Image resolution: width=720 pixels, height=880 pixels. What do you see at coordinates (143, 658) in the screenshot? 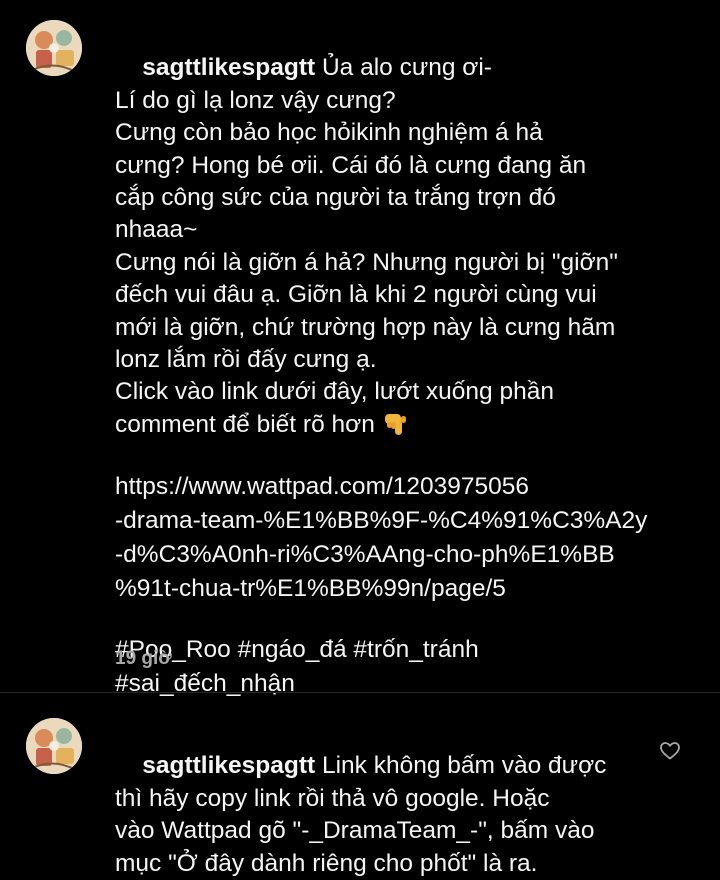
I see `comment-timestamp: 19 giờ` at bounding box center [143, 658].